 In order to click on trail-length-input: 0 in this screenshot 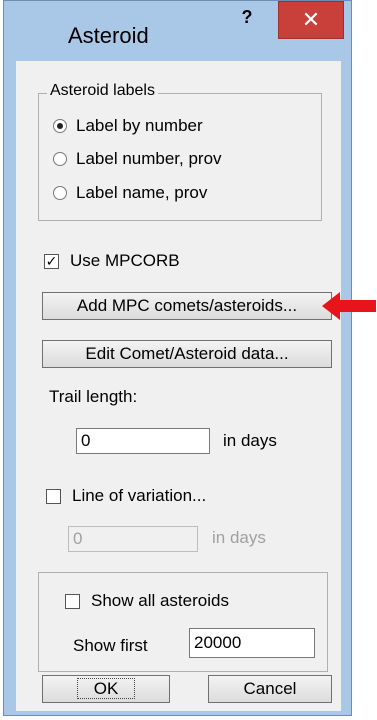, I will do `click(143, 441)`.